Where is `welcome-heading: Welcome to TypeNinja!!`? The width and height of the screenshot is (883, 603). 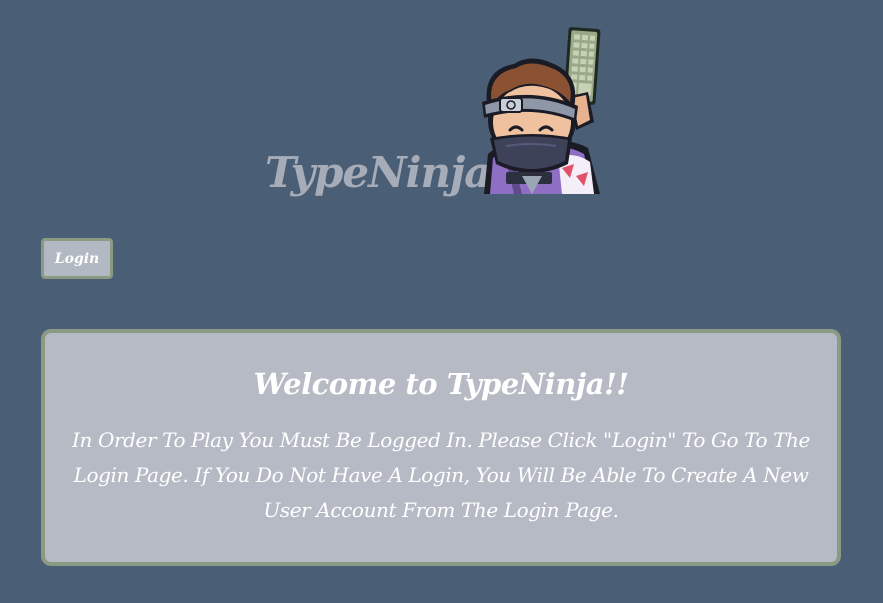 welcome-heading: Welcome to TypeNinja!! is located at coordinates (441, 384).